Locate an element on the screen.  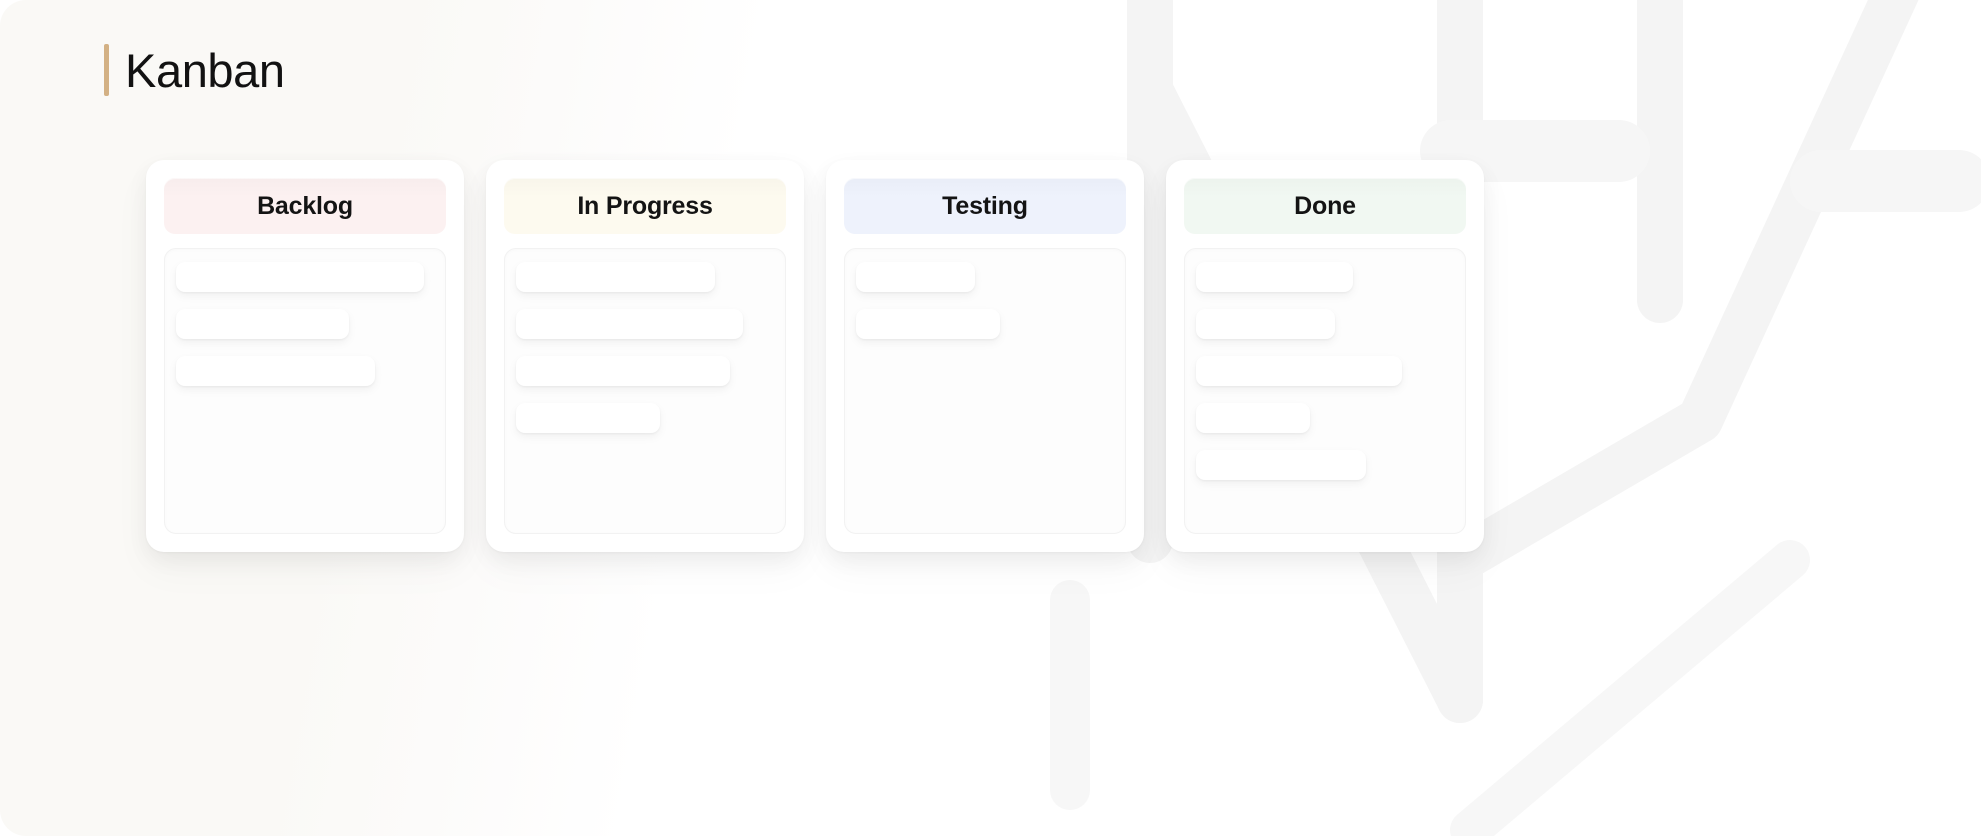
column-title-testing: Testing is located at coordinates (985, 205).